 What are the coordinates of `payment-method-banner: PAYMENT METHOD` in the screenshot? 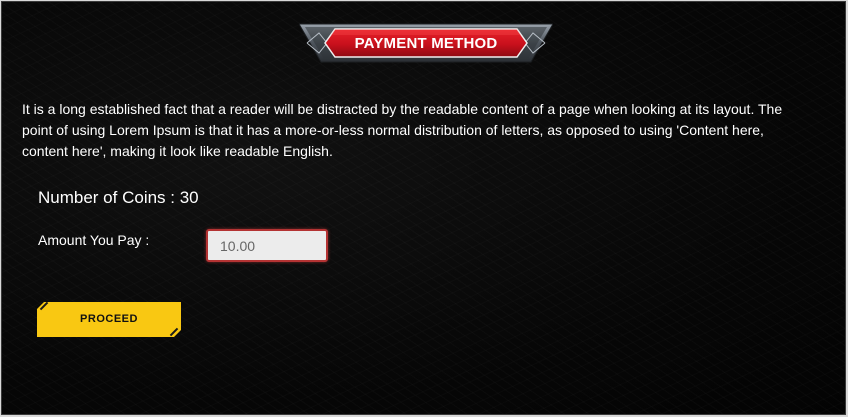 It's located at (426, 43).